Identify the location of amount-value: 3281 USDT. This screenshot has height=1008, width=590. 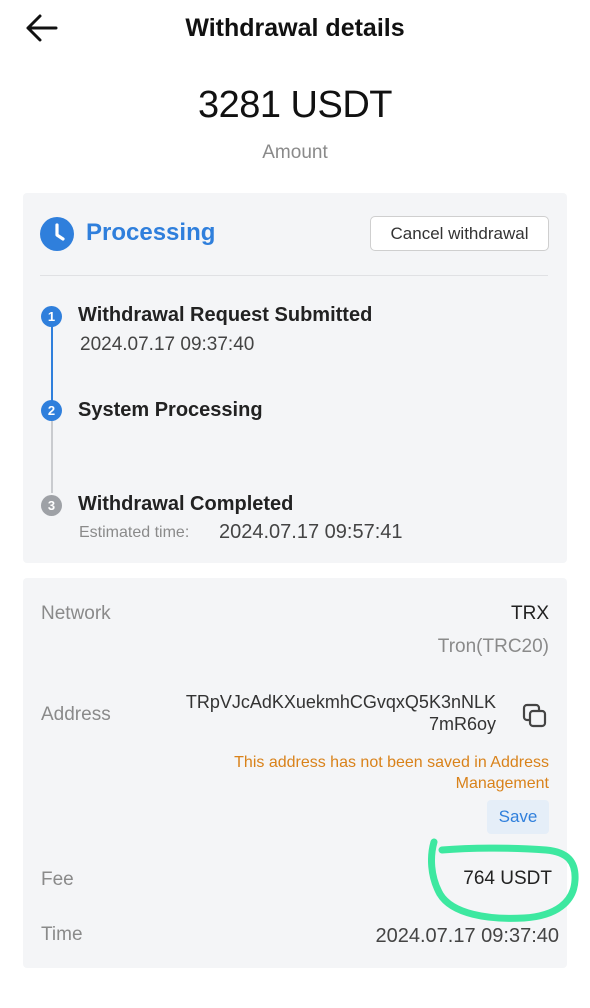
(295, 105).